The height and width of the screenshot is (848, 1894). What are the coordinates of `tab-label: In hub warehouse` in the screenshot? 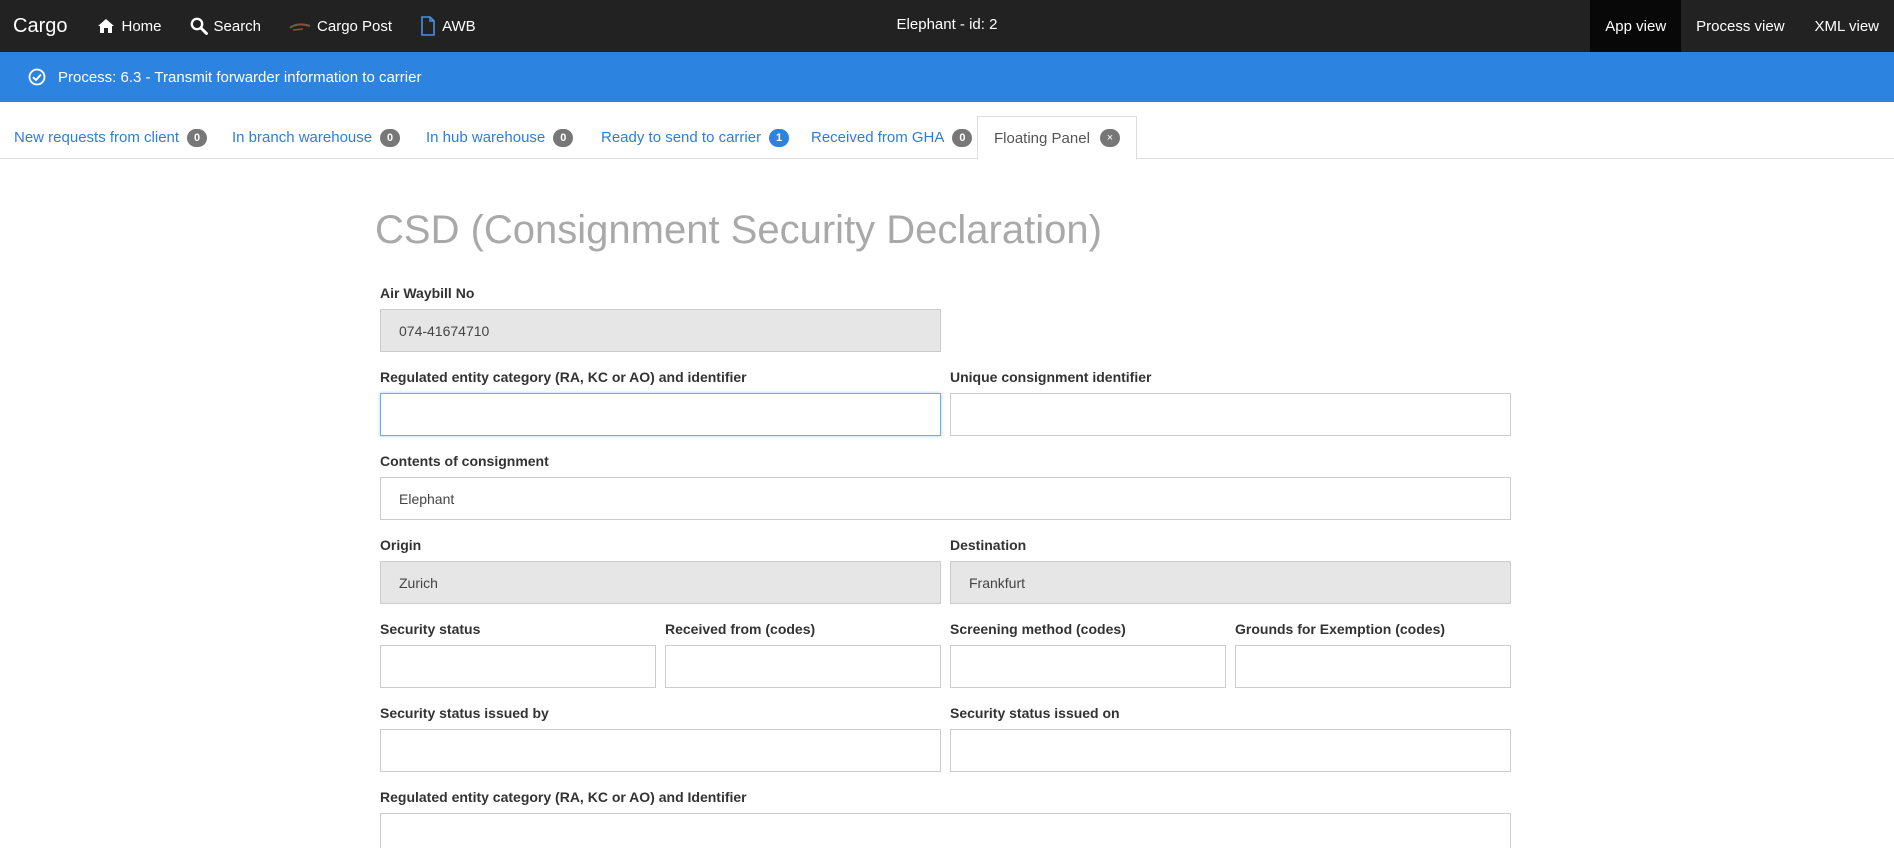 It's located at (486, 137).